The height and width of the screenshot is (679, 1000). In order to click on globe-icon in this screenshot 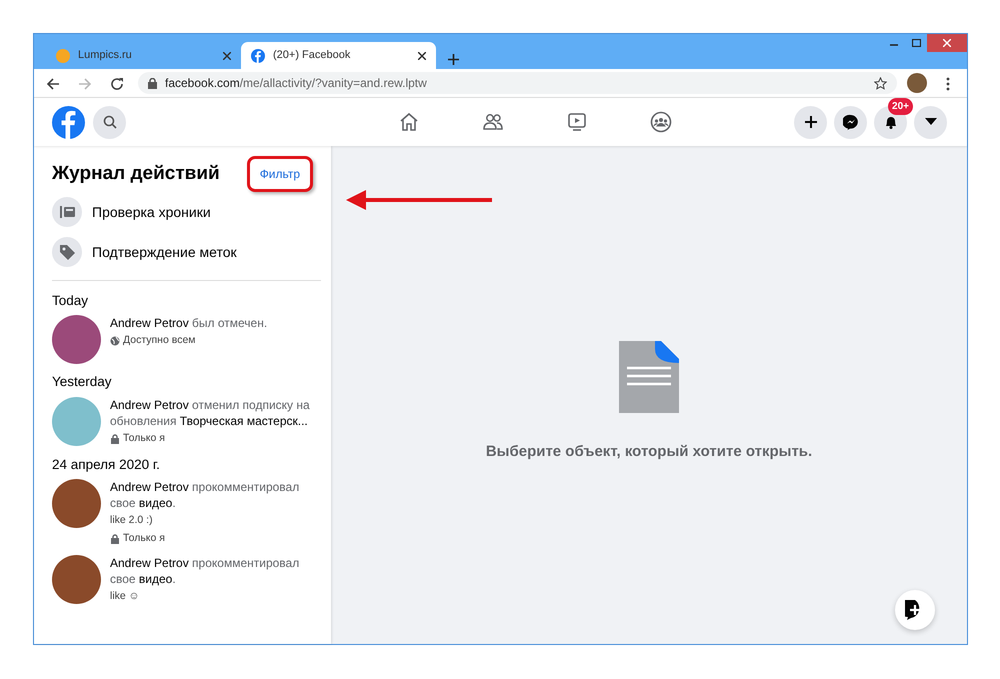, I will do `click(115, 341)`.